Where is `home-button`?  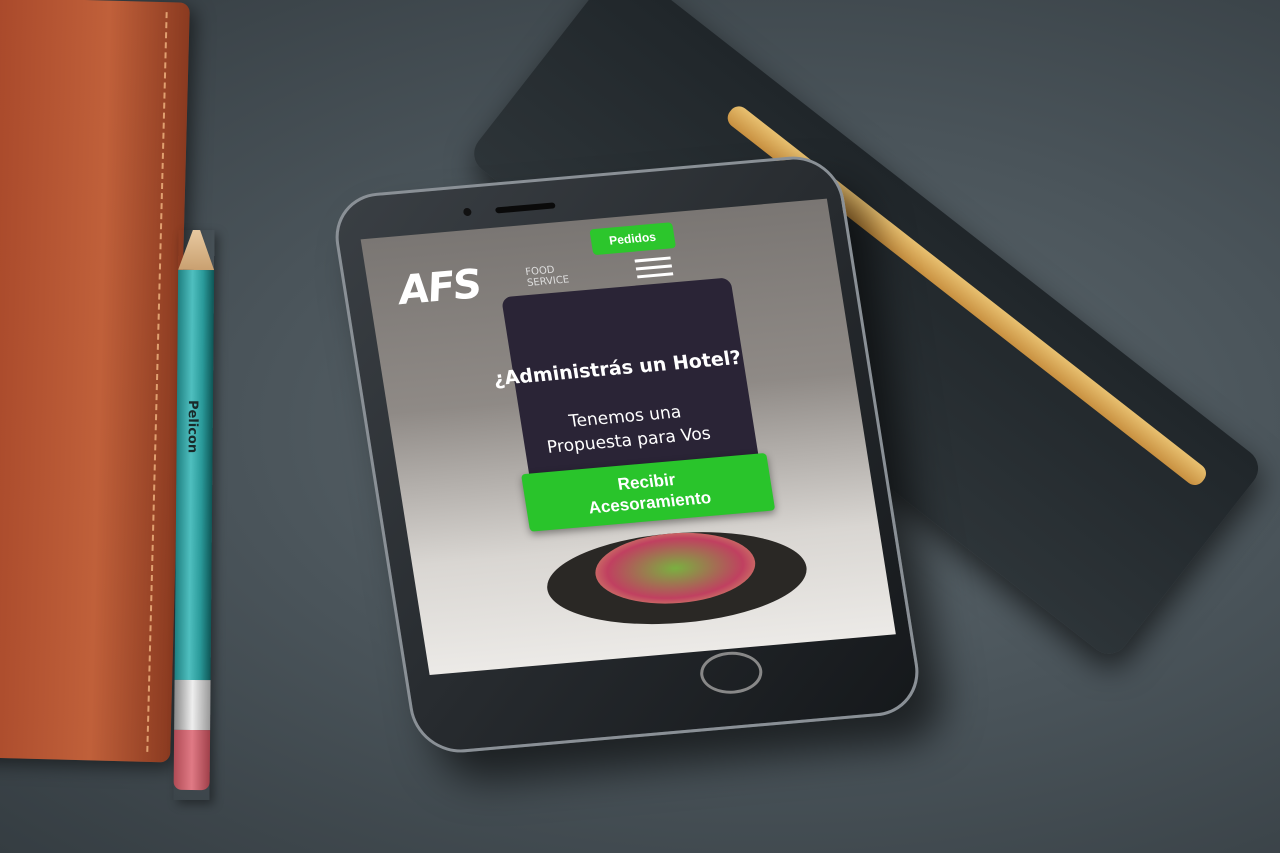
home-button is located at coordinates (731, 673).